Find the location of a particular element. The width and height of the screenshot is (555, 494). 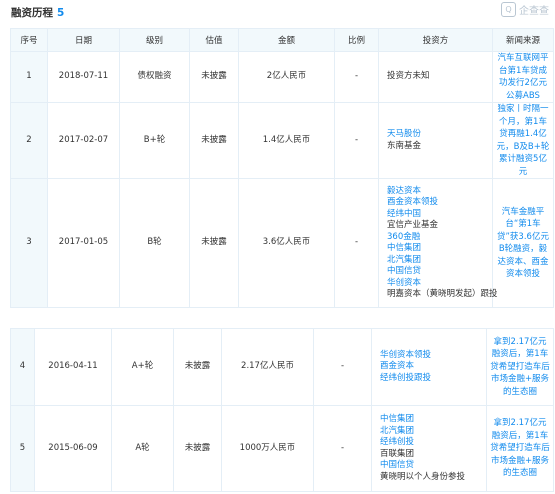

investor-link: 经纬创投 is located at coordinates (431, 443).